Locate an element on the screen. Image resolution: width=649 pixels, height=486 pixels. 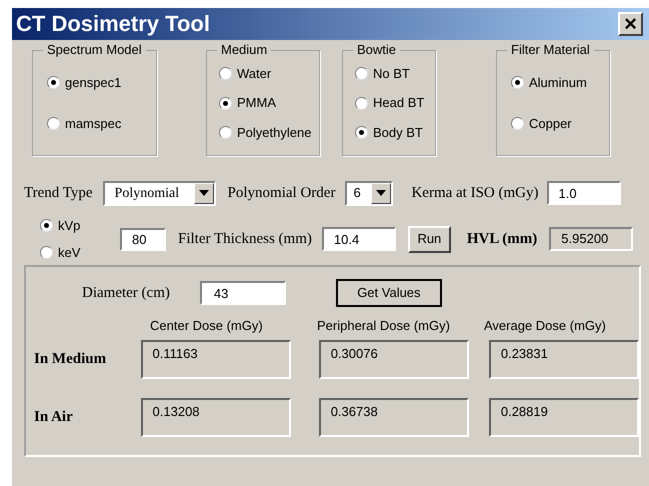
field-label: Diameter (cm) is located at coordinates (126, 293).